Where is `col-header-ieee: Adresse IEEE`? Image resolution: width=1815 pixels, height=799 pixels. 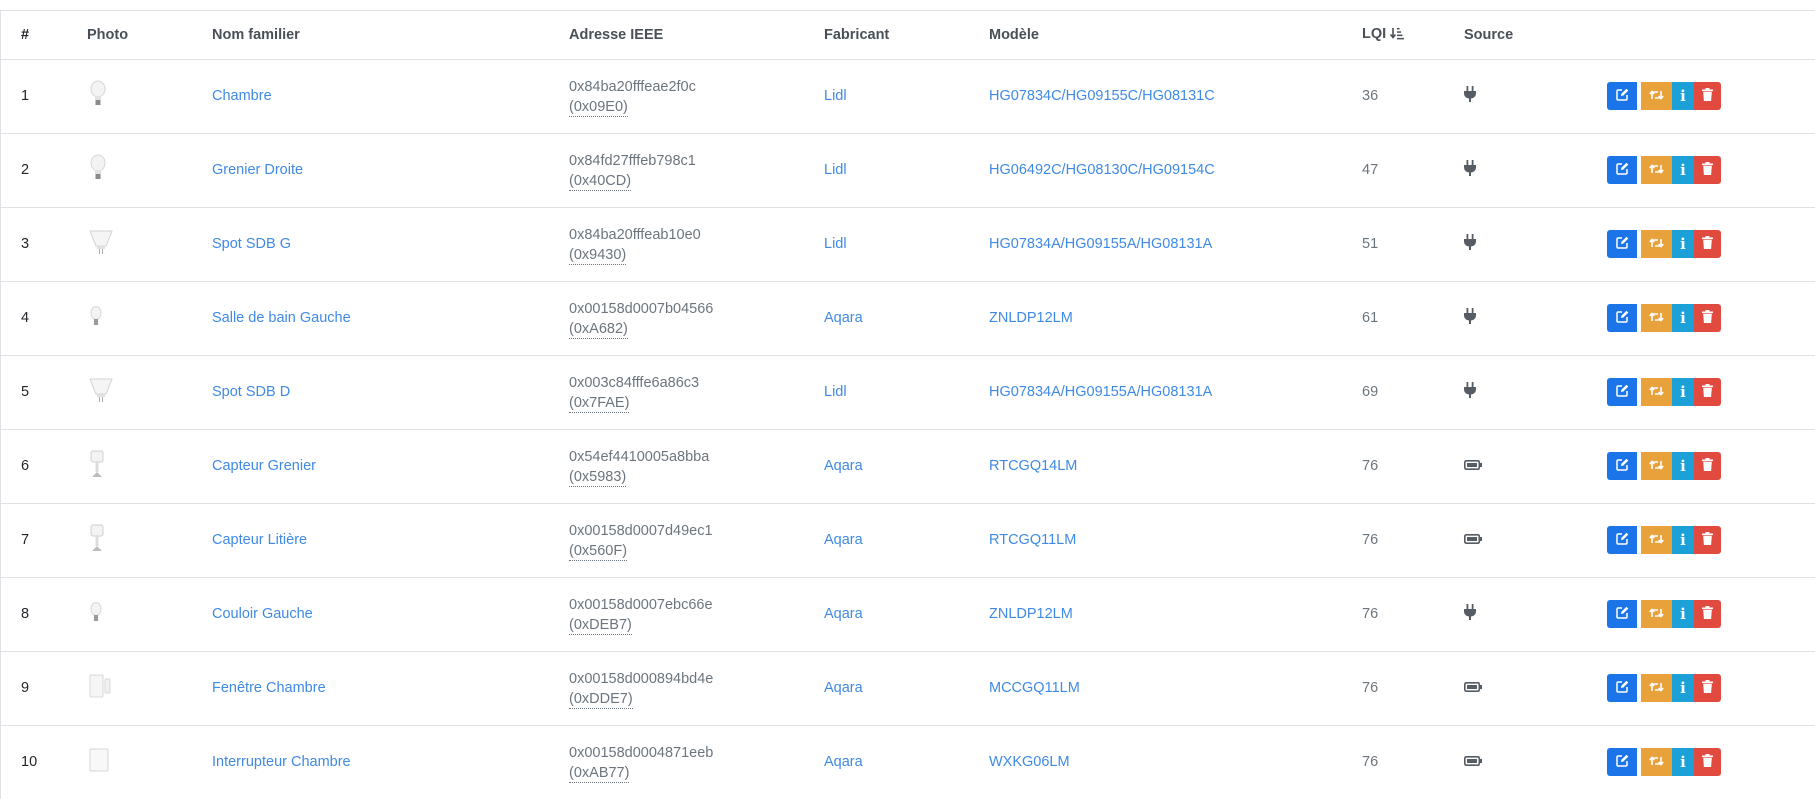
col-header-ieee: Adresse IEEE is located at coordinates (696, 35).